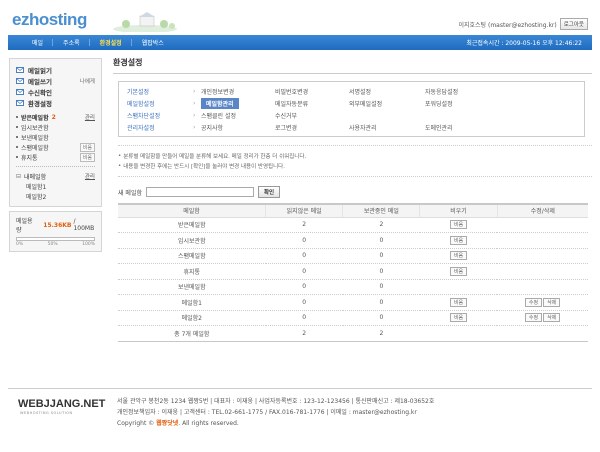 Image resolution: width=600 pixels, height=452 pixels. Describe the element at coordinates (160, 115) in the screenshot. I see `settings-category: 스팸차단설정` at that location.